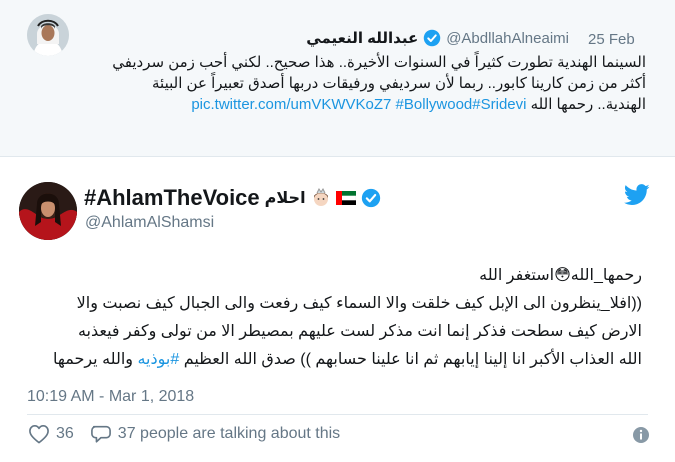 The image size is (675, 462). I want to click on hashtag-sridevi-link: #Sridevi, so click(499, 104).